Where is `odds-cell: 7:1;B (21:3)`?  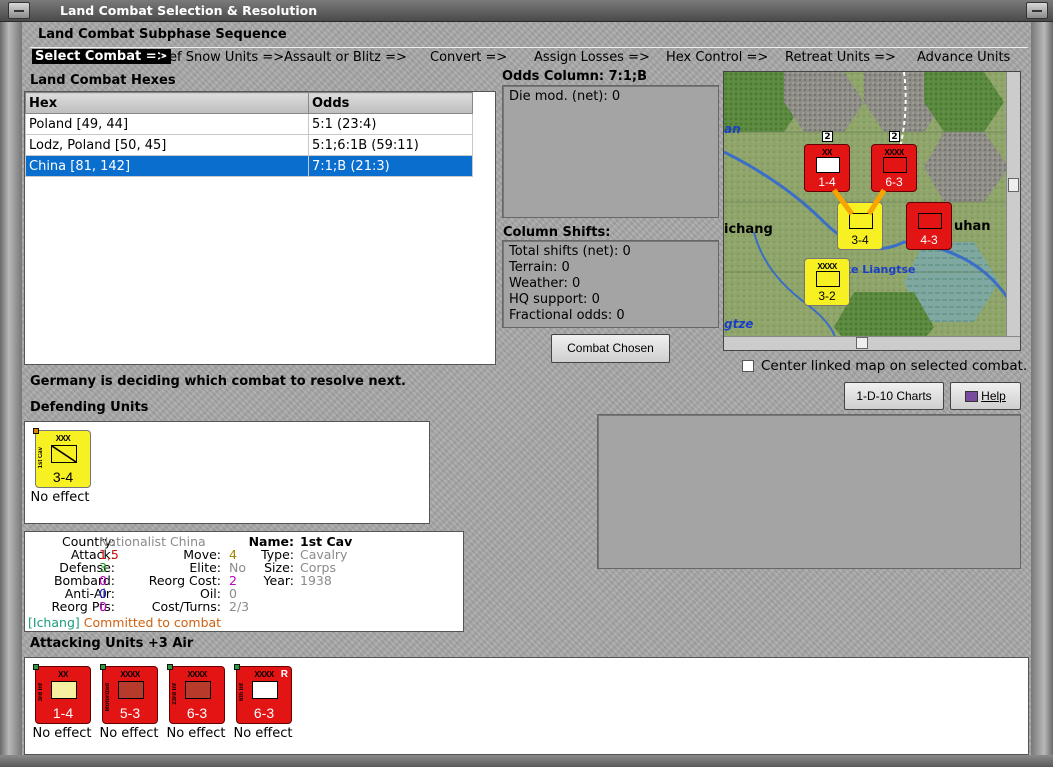 odds-cell: 7:1;B (21:3) is located at coordinates (390, 166).